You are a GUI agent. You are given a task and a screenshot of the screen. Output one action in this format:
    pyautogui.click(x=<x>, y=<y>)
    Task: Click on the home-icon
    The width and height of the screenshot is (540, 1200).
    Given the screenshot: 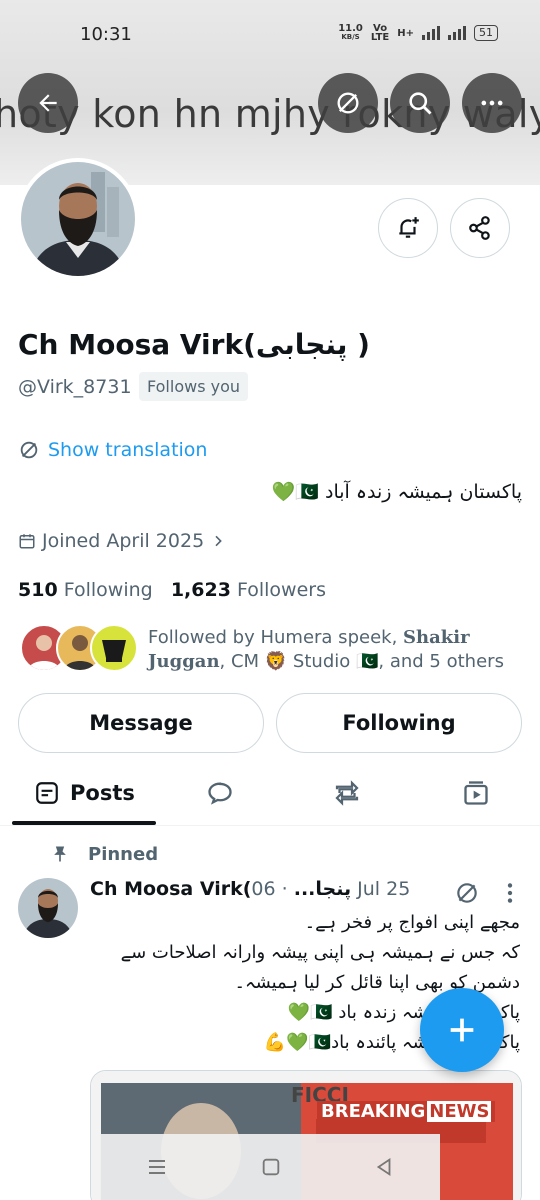 What is the action you would take?
    pyautogui.click(x=271, y=1167)
    